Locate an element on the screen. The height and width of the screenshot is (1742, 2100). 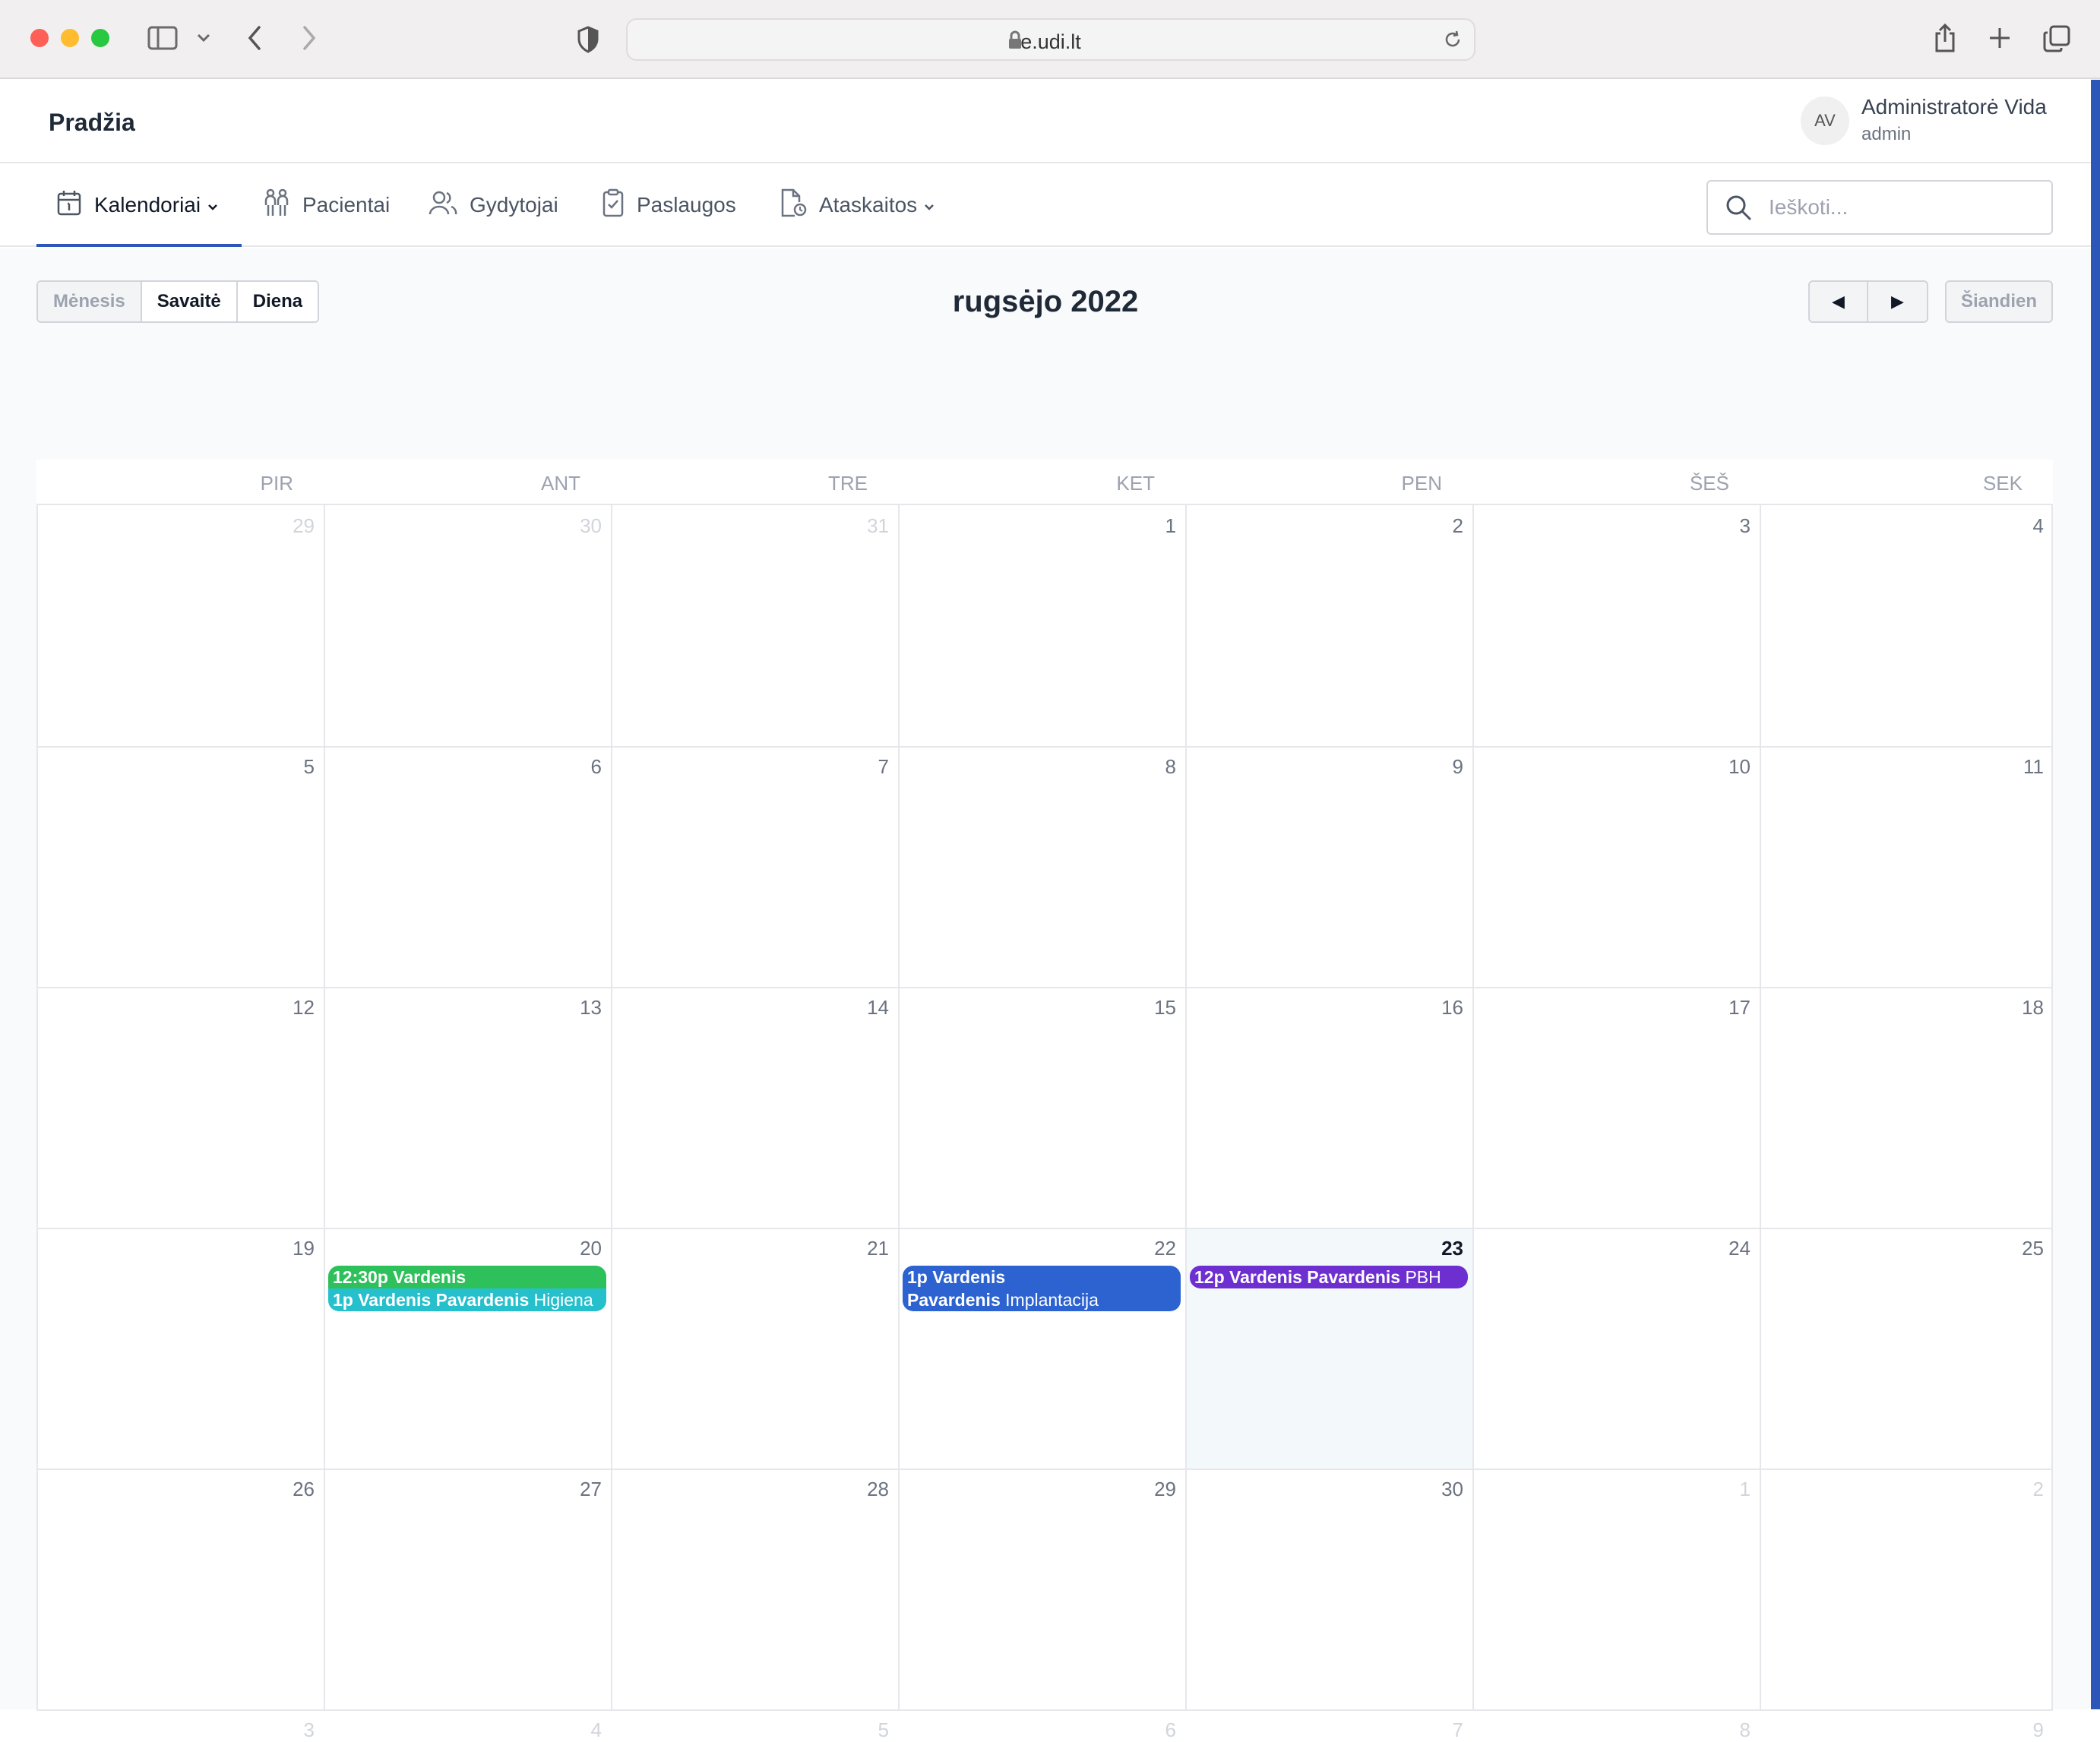
day-cell-number: 15 is located at coordinates (1153, 1008).